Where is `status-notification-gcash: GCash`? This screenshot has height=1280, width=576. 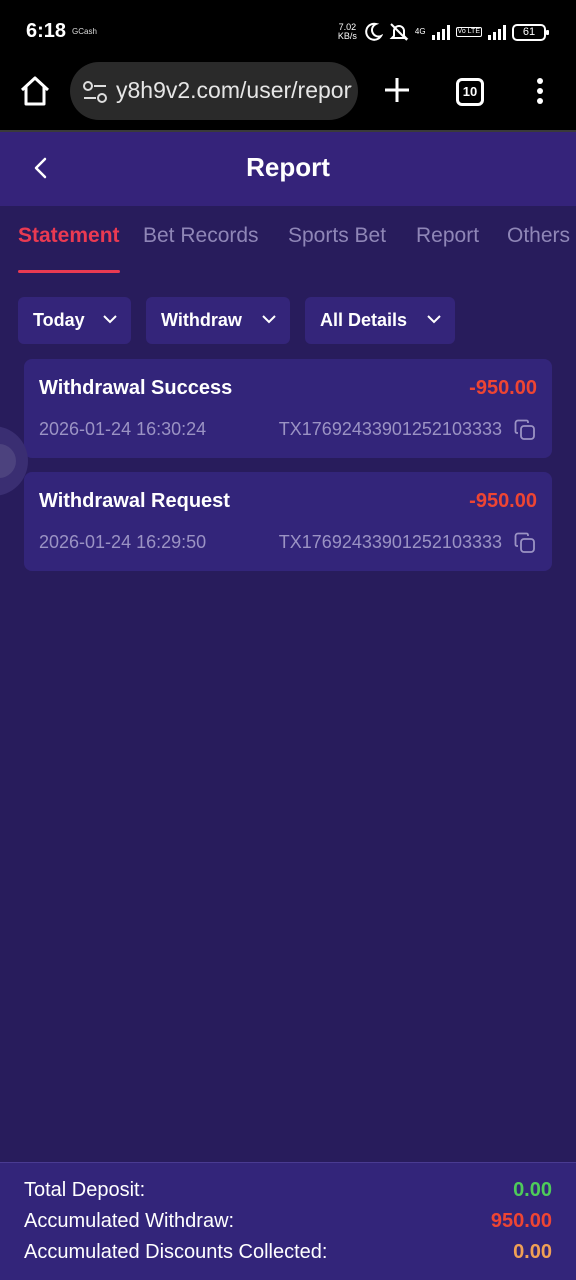
status-notification-gcash: GCash is located at coordinates (84, 31).